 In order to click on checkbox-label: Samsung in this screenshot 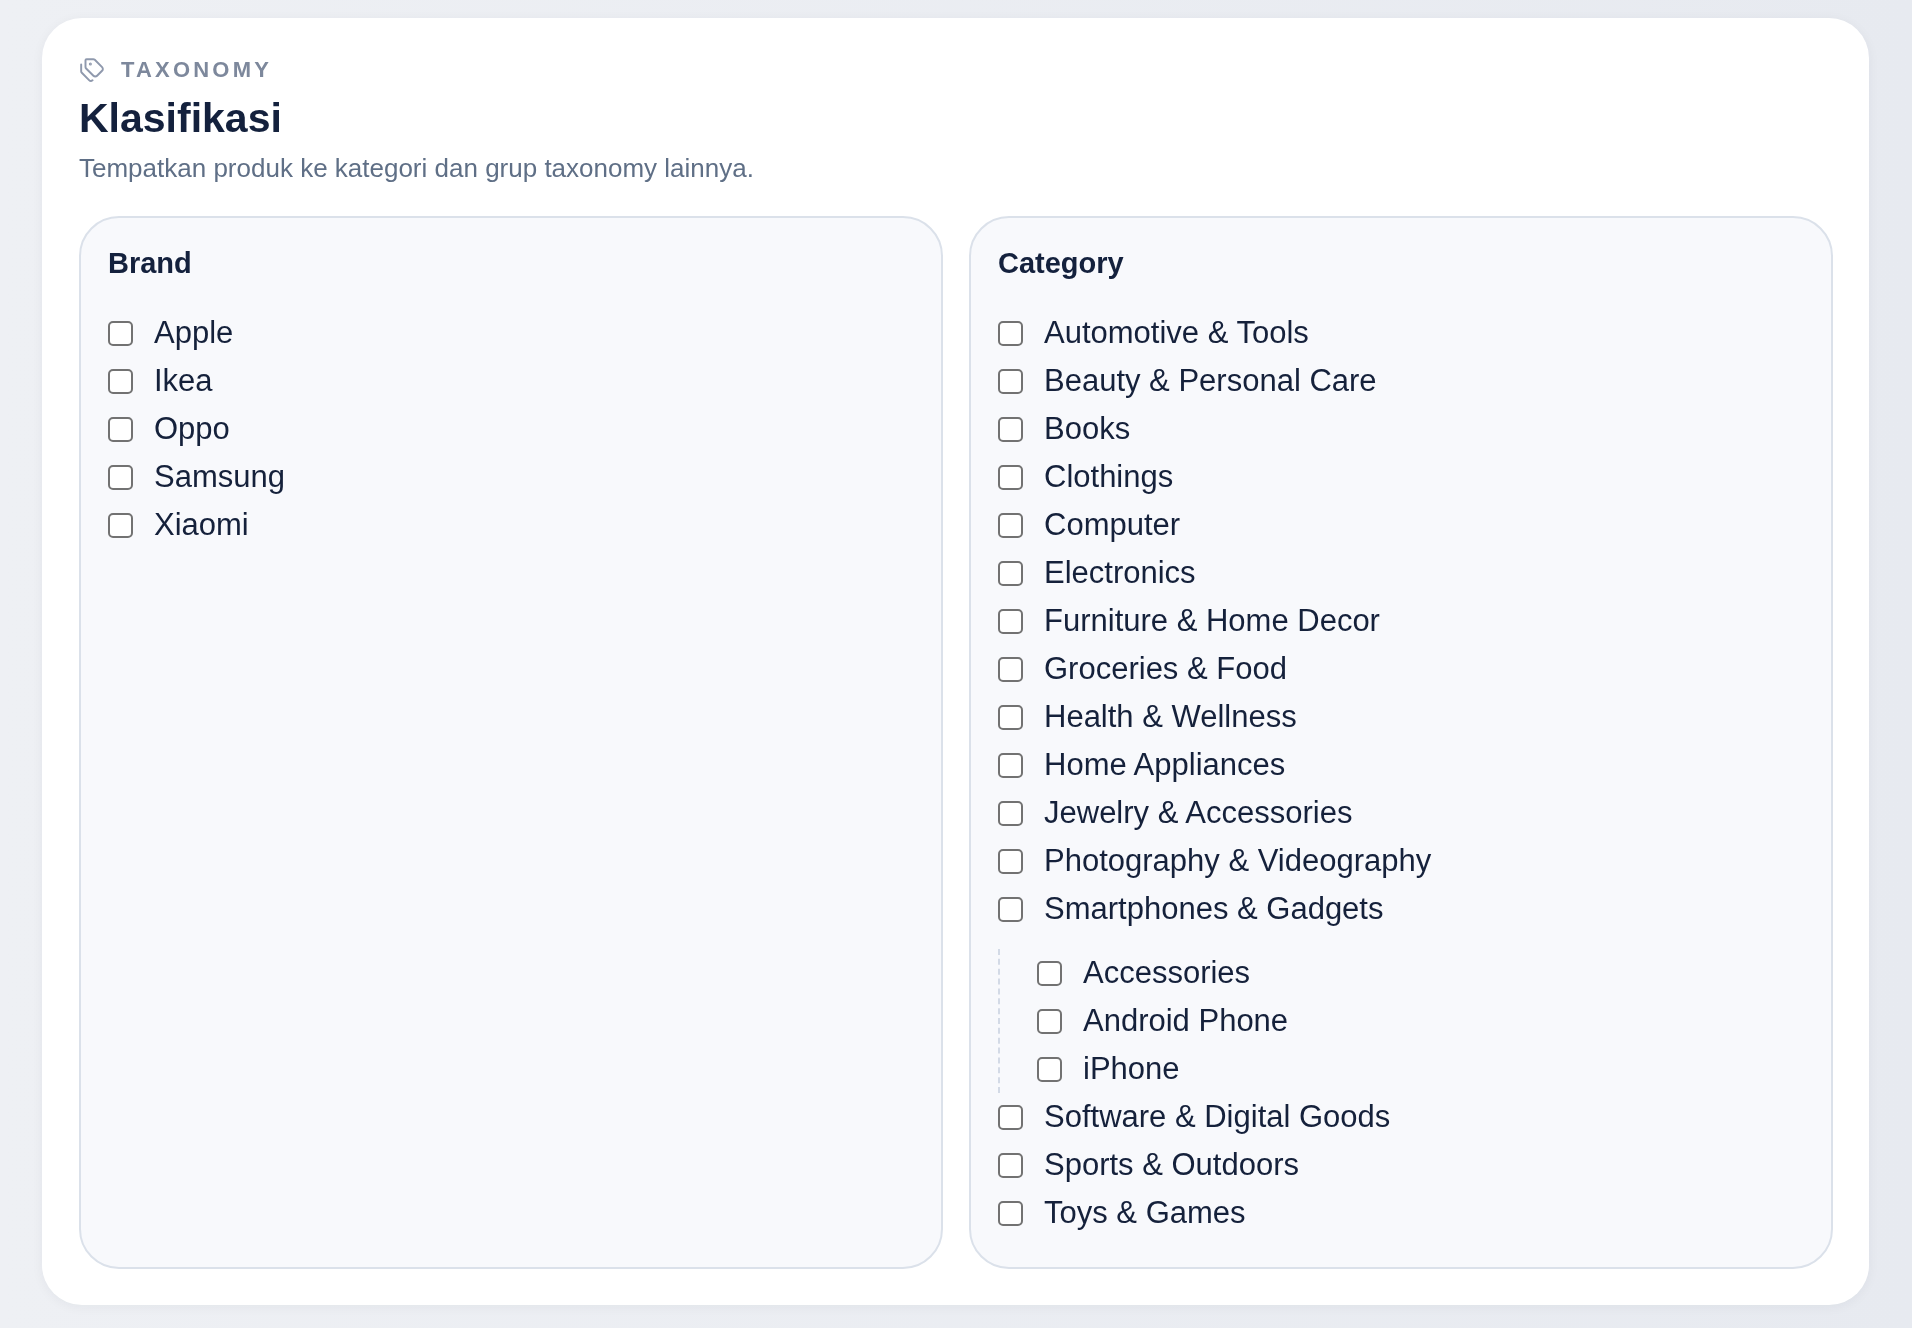, I will do `click(219, 477)`.